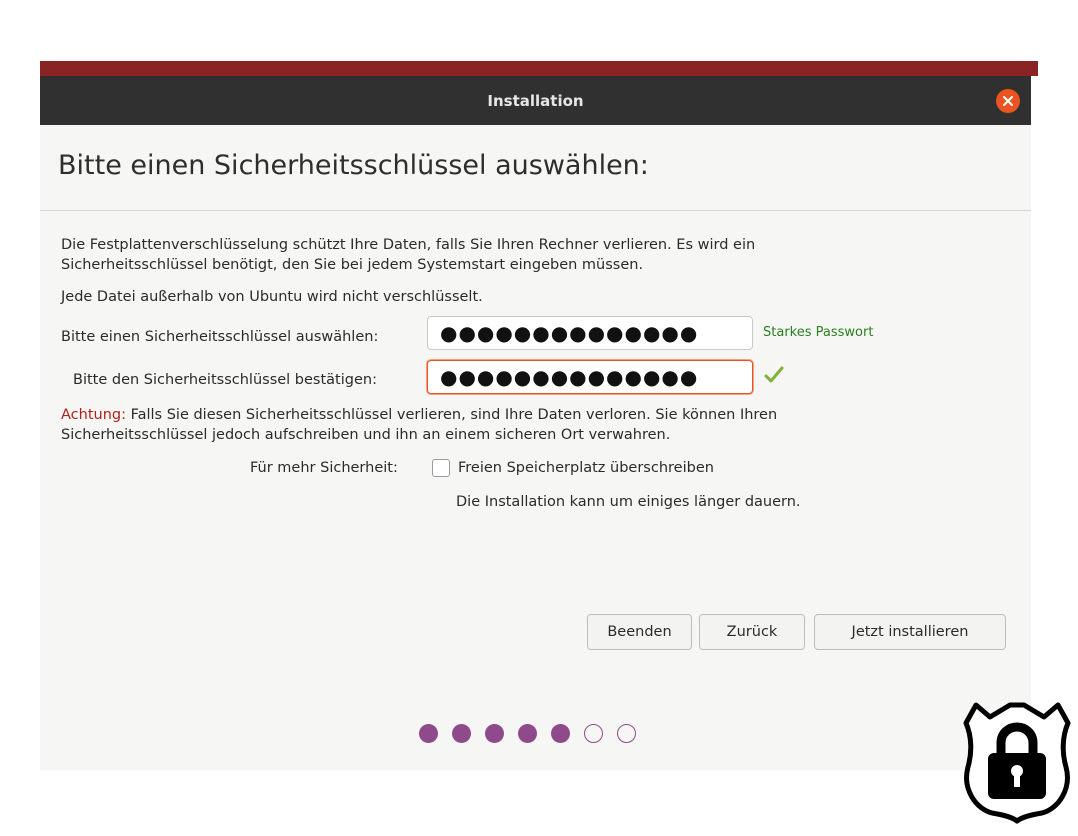 The height and width of the screenshot is (836, 1078). Describe the element at coordinates (539, 68) in the screenshot. I see `window-top-strip` at that location.